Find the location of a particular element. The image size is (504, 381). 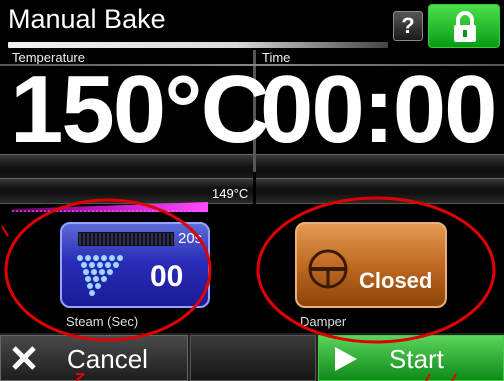

steam-button: 20s 00 is located at coordinates (135, 265).